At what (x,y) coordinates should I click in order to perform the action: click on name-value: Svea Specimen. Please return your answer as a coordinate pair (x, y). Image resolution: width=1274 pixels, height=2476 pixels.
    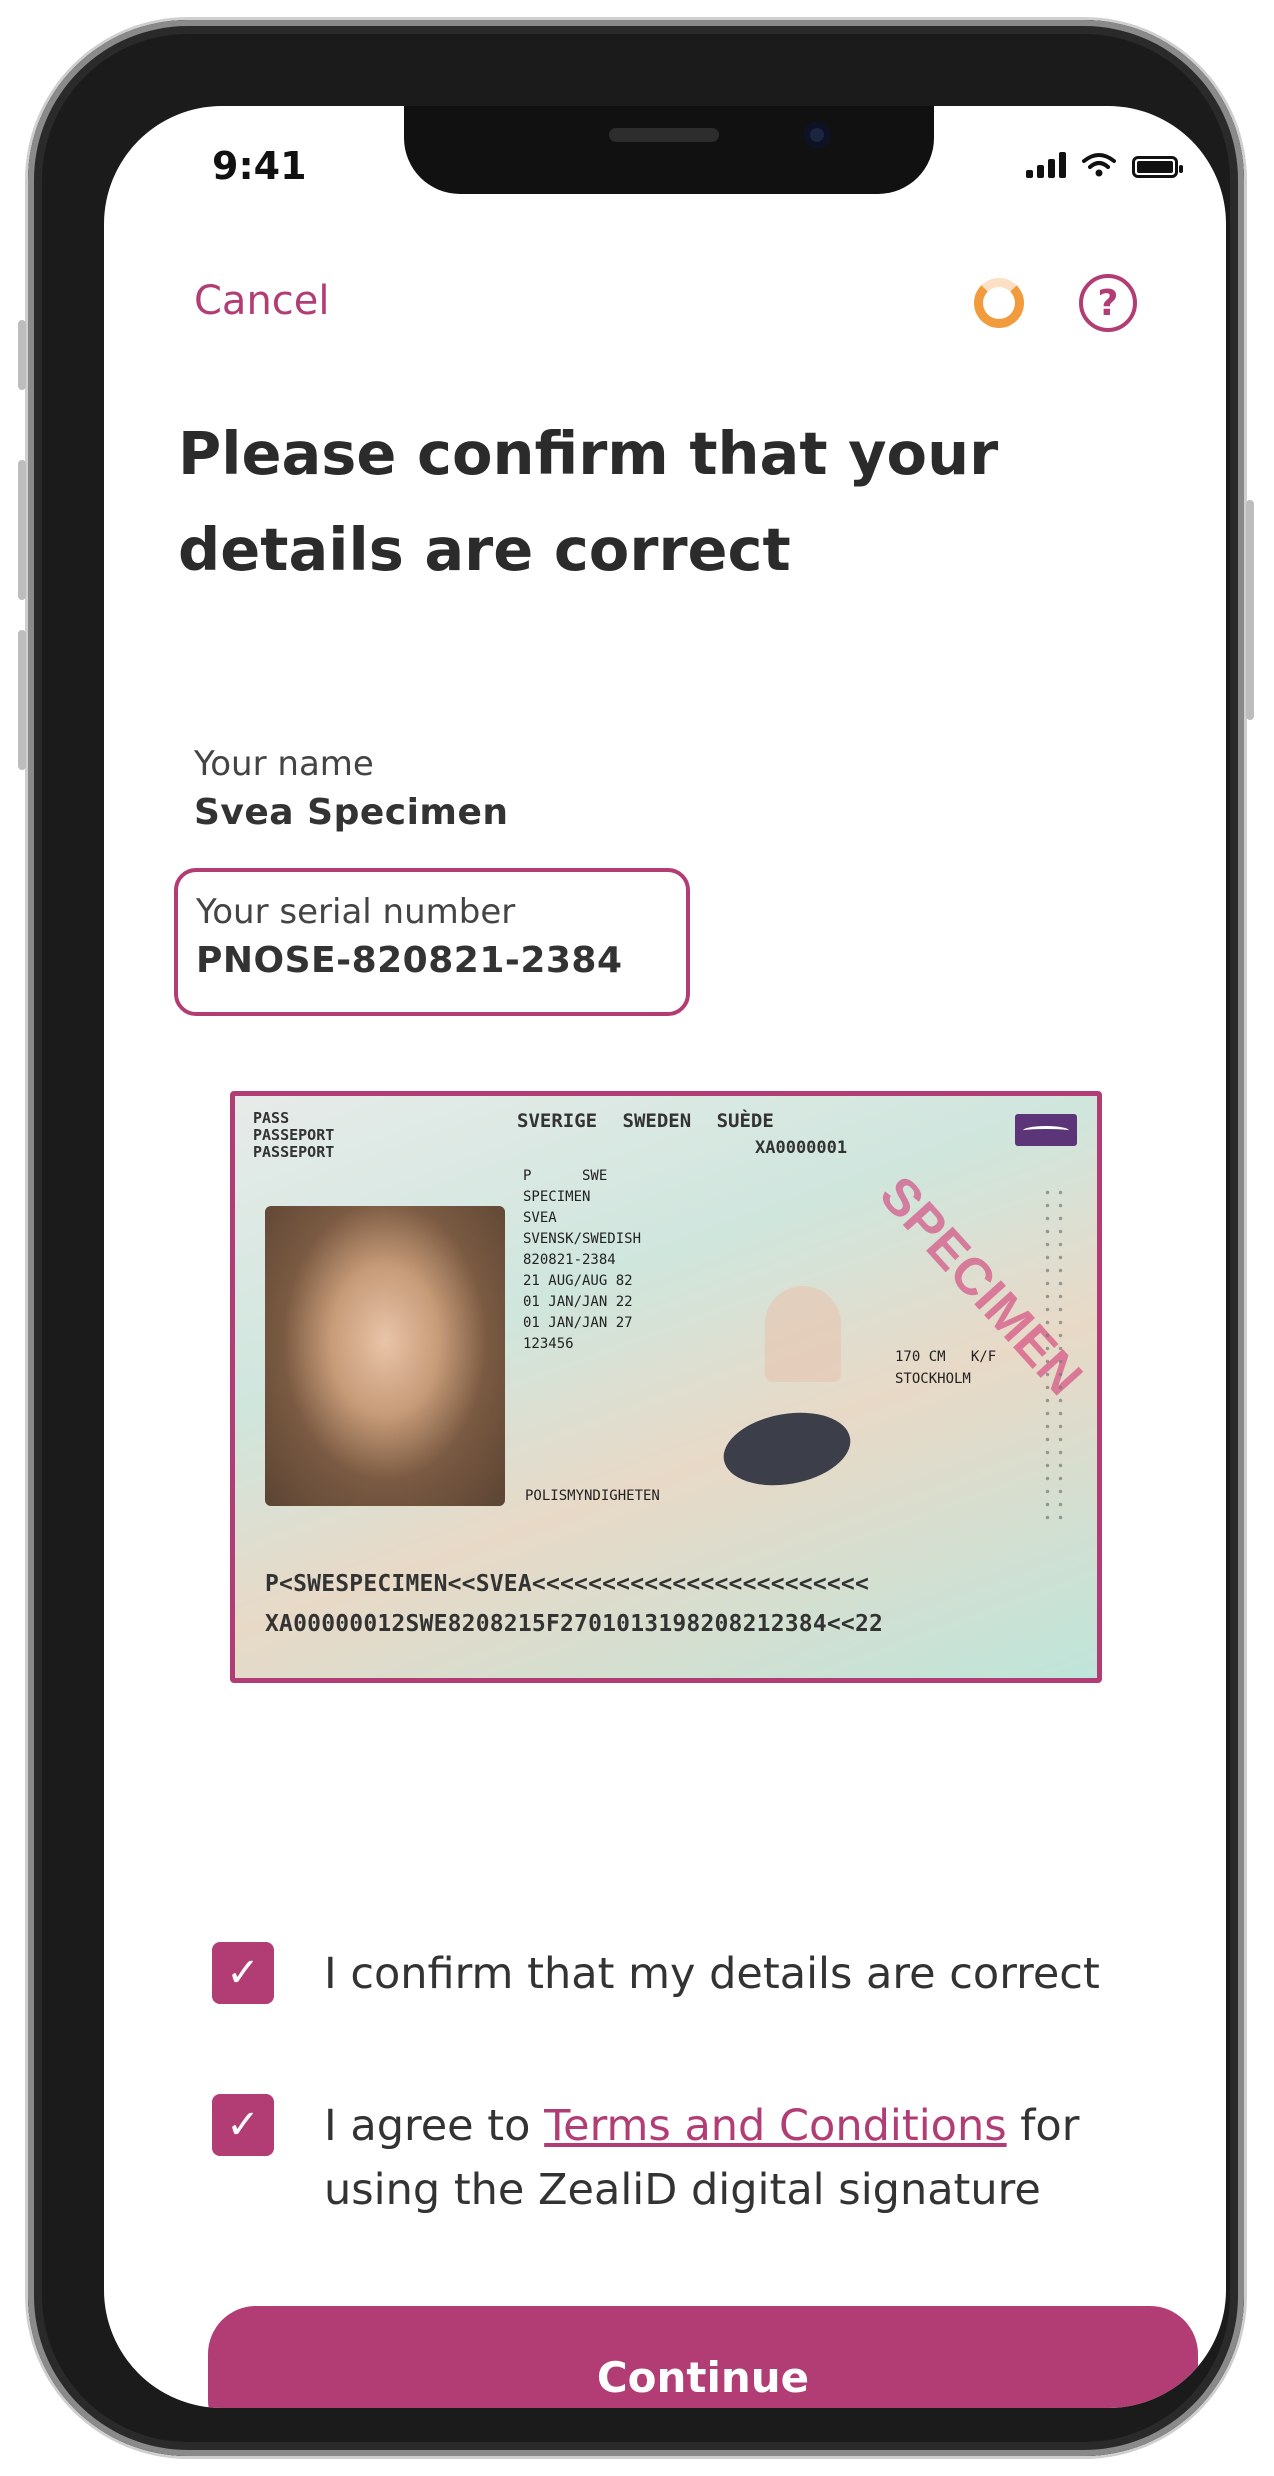
    Looking at the image, I should click on (351, 812).